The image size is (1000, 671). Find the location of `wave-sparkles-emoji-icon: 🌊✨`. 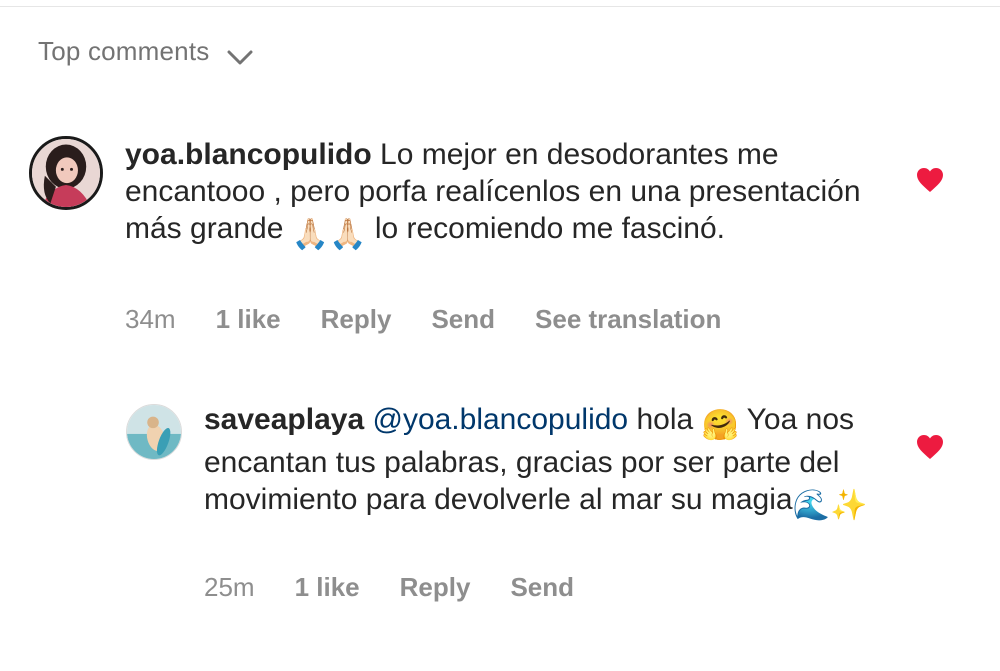

wave-sparkles-emoji-icon: 🌊✨ is located at coordinates (830, 505).